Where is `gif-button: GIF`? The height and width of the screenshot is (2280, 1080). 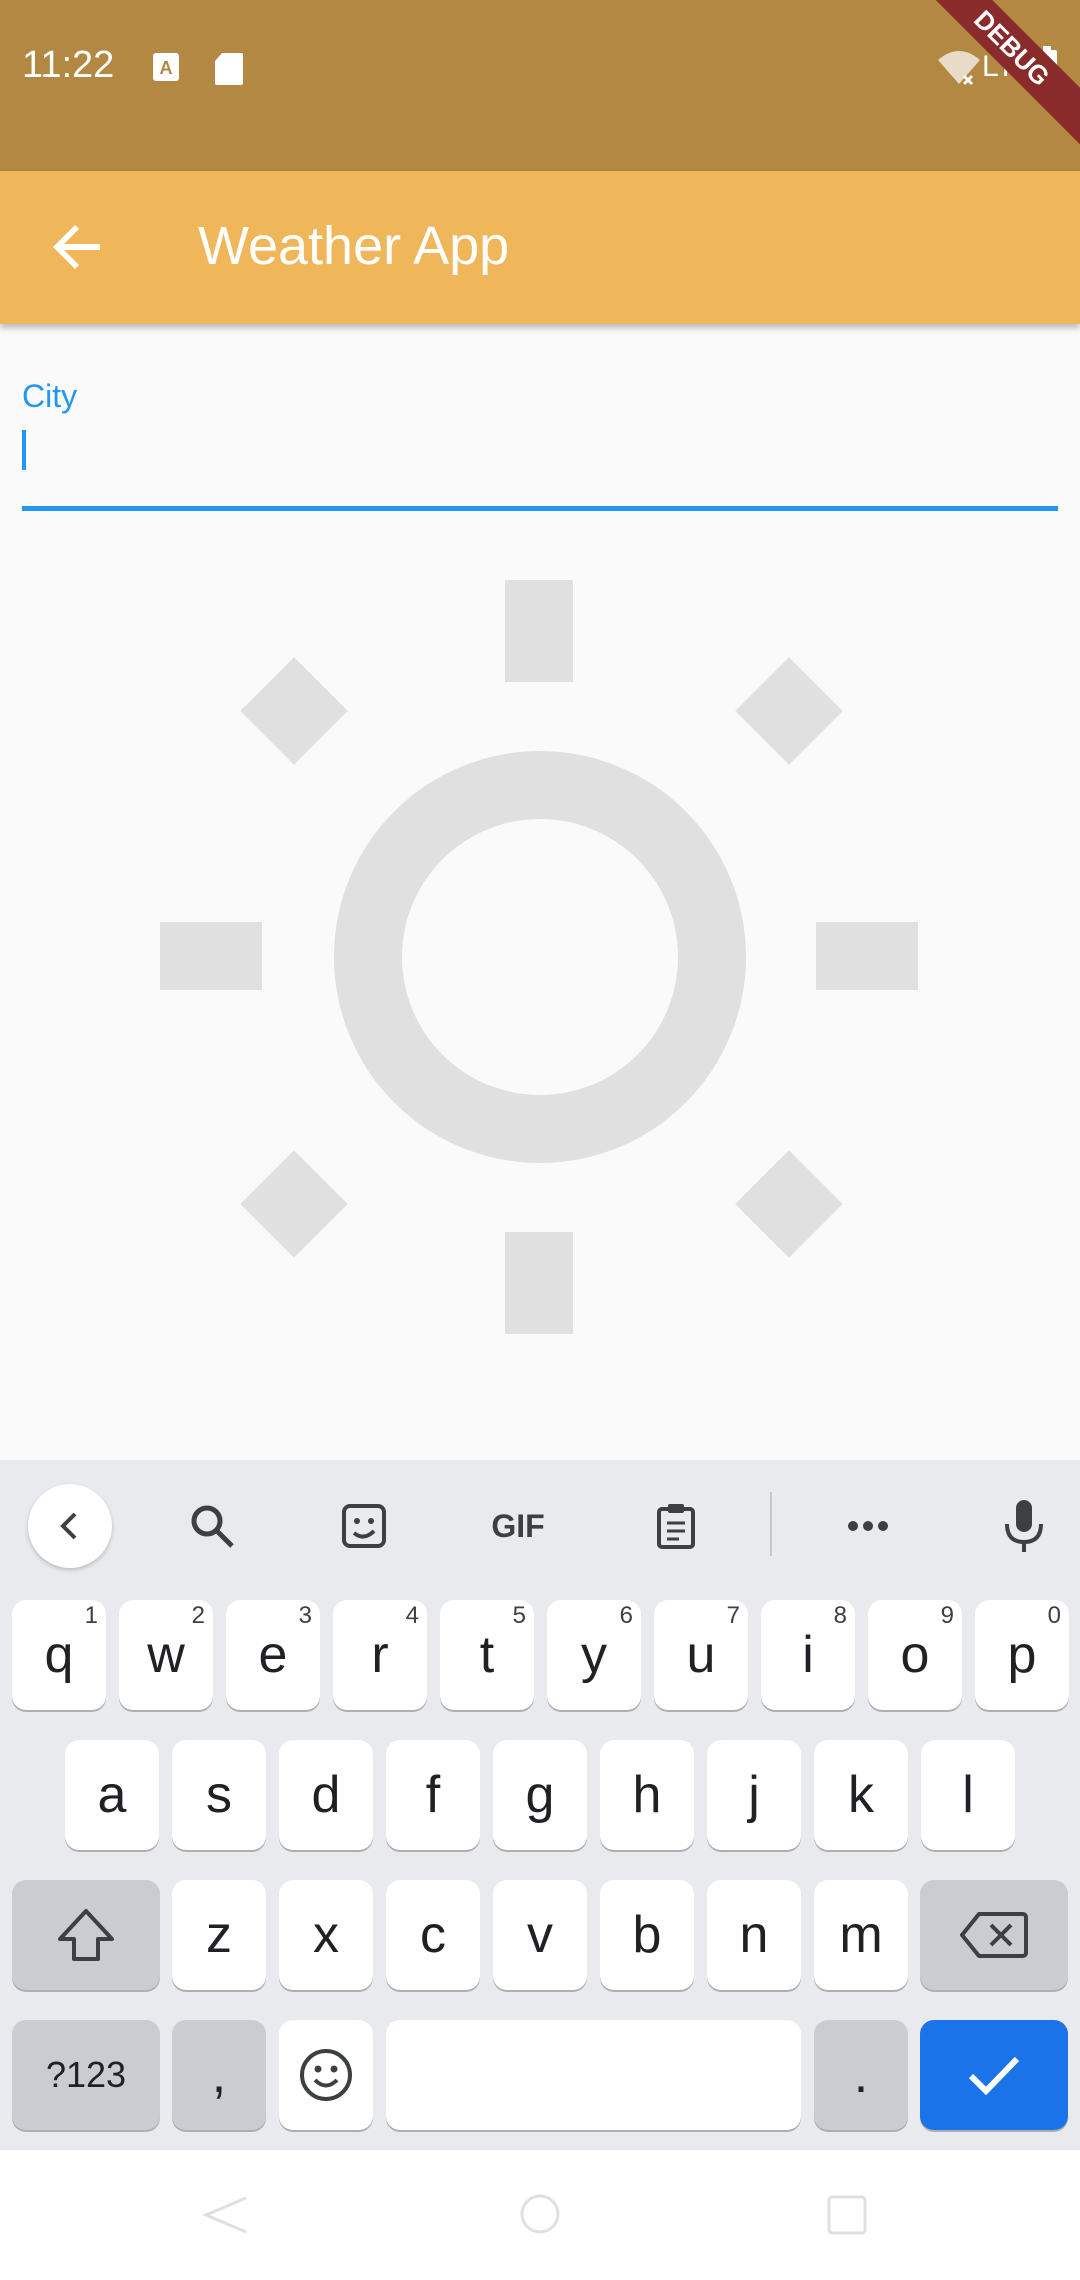
gif-button: GIF is located at coordinates (518, 1526).